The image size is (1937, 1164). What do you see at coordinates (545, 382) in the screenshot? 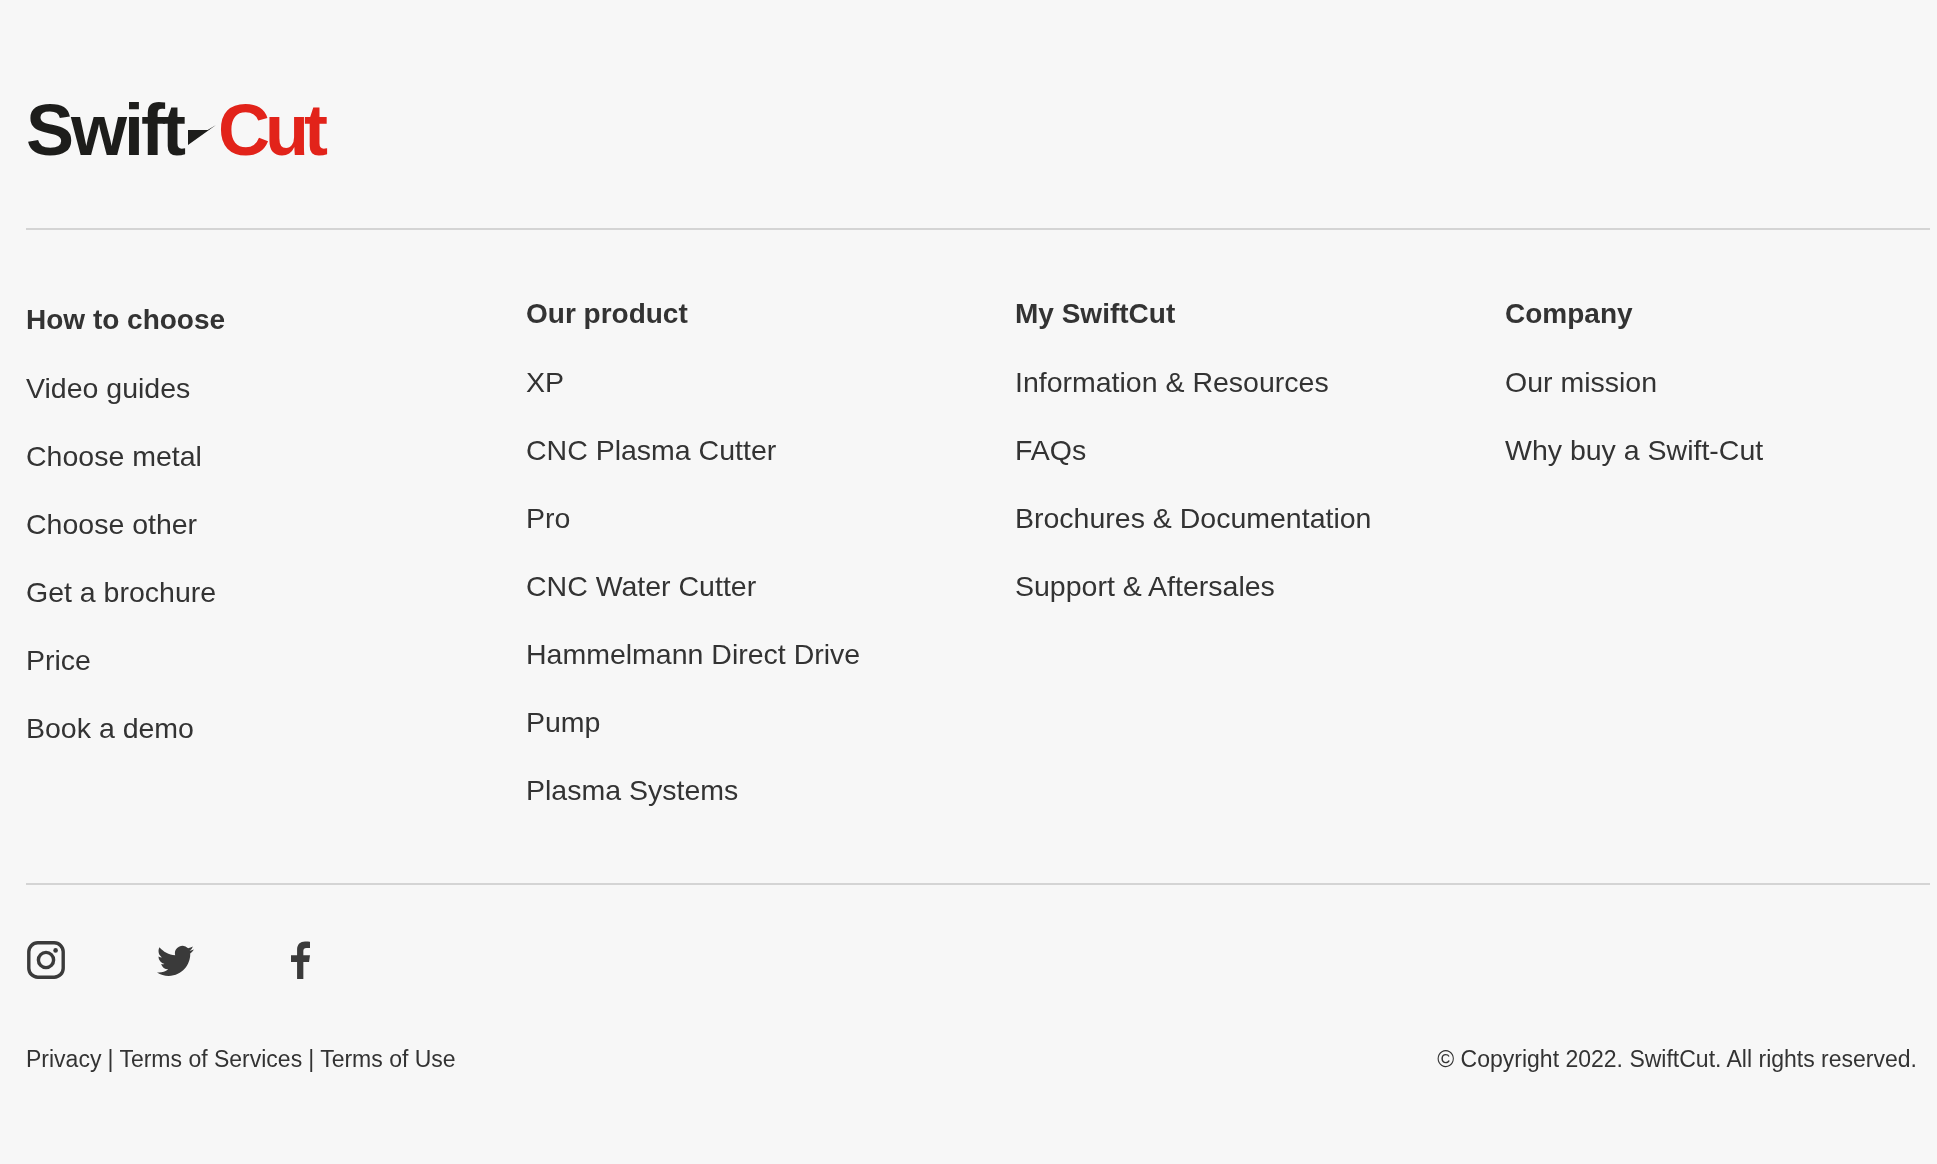
I see `footer-link: XP` at bounding box center [545, 382].